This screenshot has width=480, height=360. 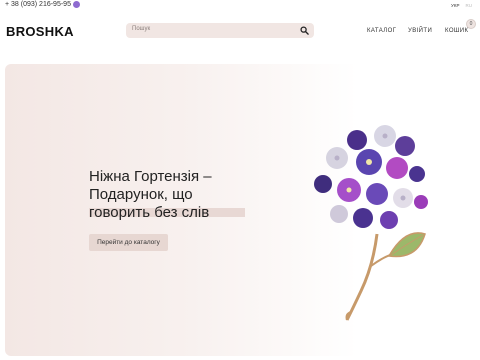 I want to click on hydrangea-brooch-image, so click(x=371, y=223).